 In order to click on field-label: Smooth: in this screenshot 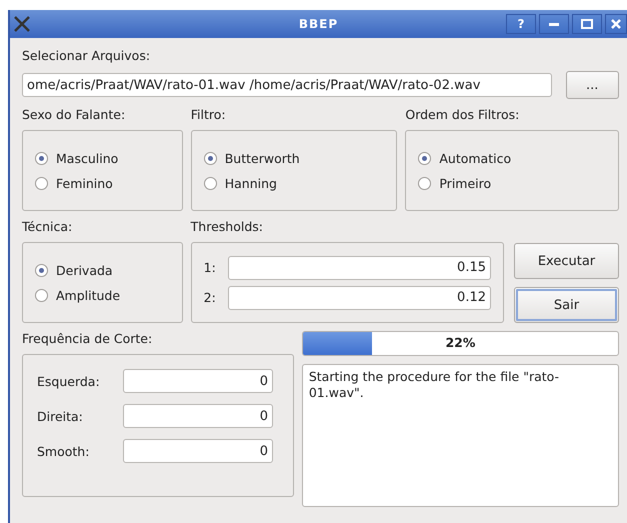, I will do `click(63, 451)`.